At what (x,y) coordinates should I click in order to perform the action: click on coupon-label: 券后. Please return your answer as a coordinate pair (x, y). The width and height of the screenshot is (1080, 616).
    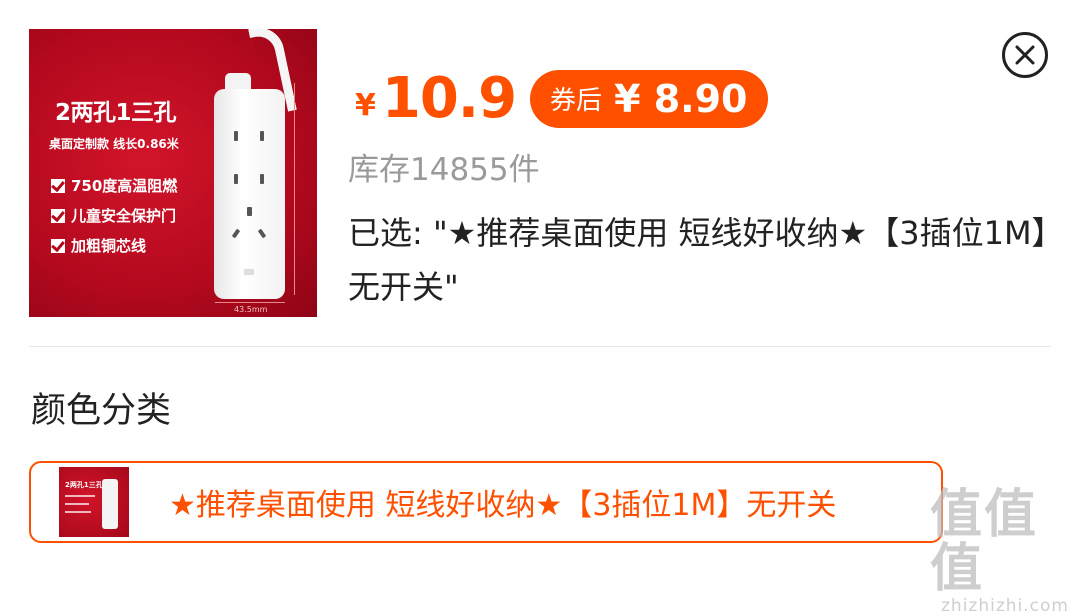
    Looking at the image, I should click on (576, 101).